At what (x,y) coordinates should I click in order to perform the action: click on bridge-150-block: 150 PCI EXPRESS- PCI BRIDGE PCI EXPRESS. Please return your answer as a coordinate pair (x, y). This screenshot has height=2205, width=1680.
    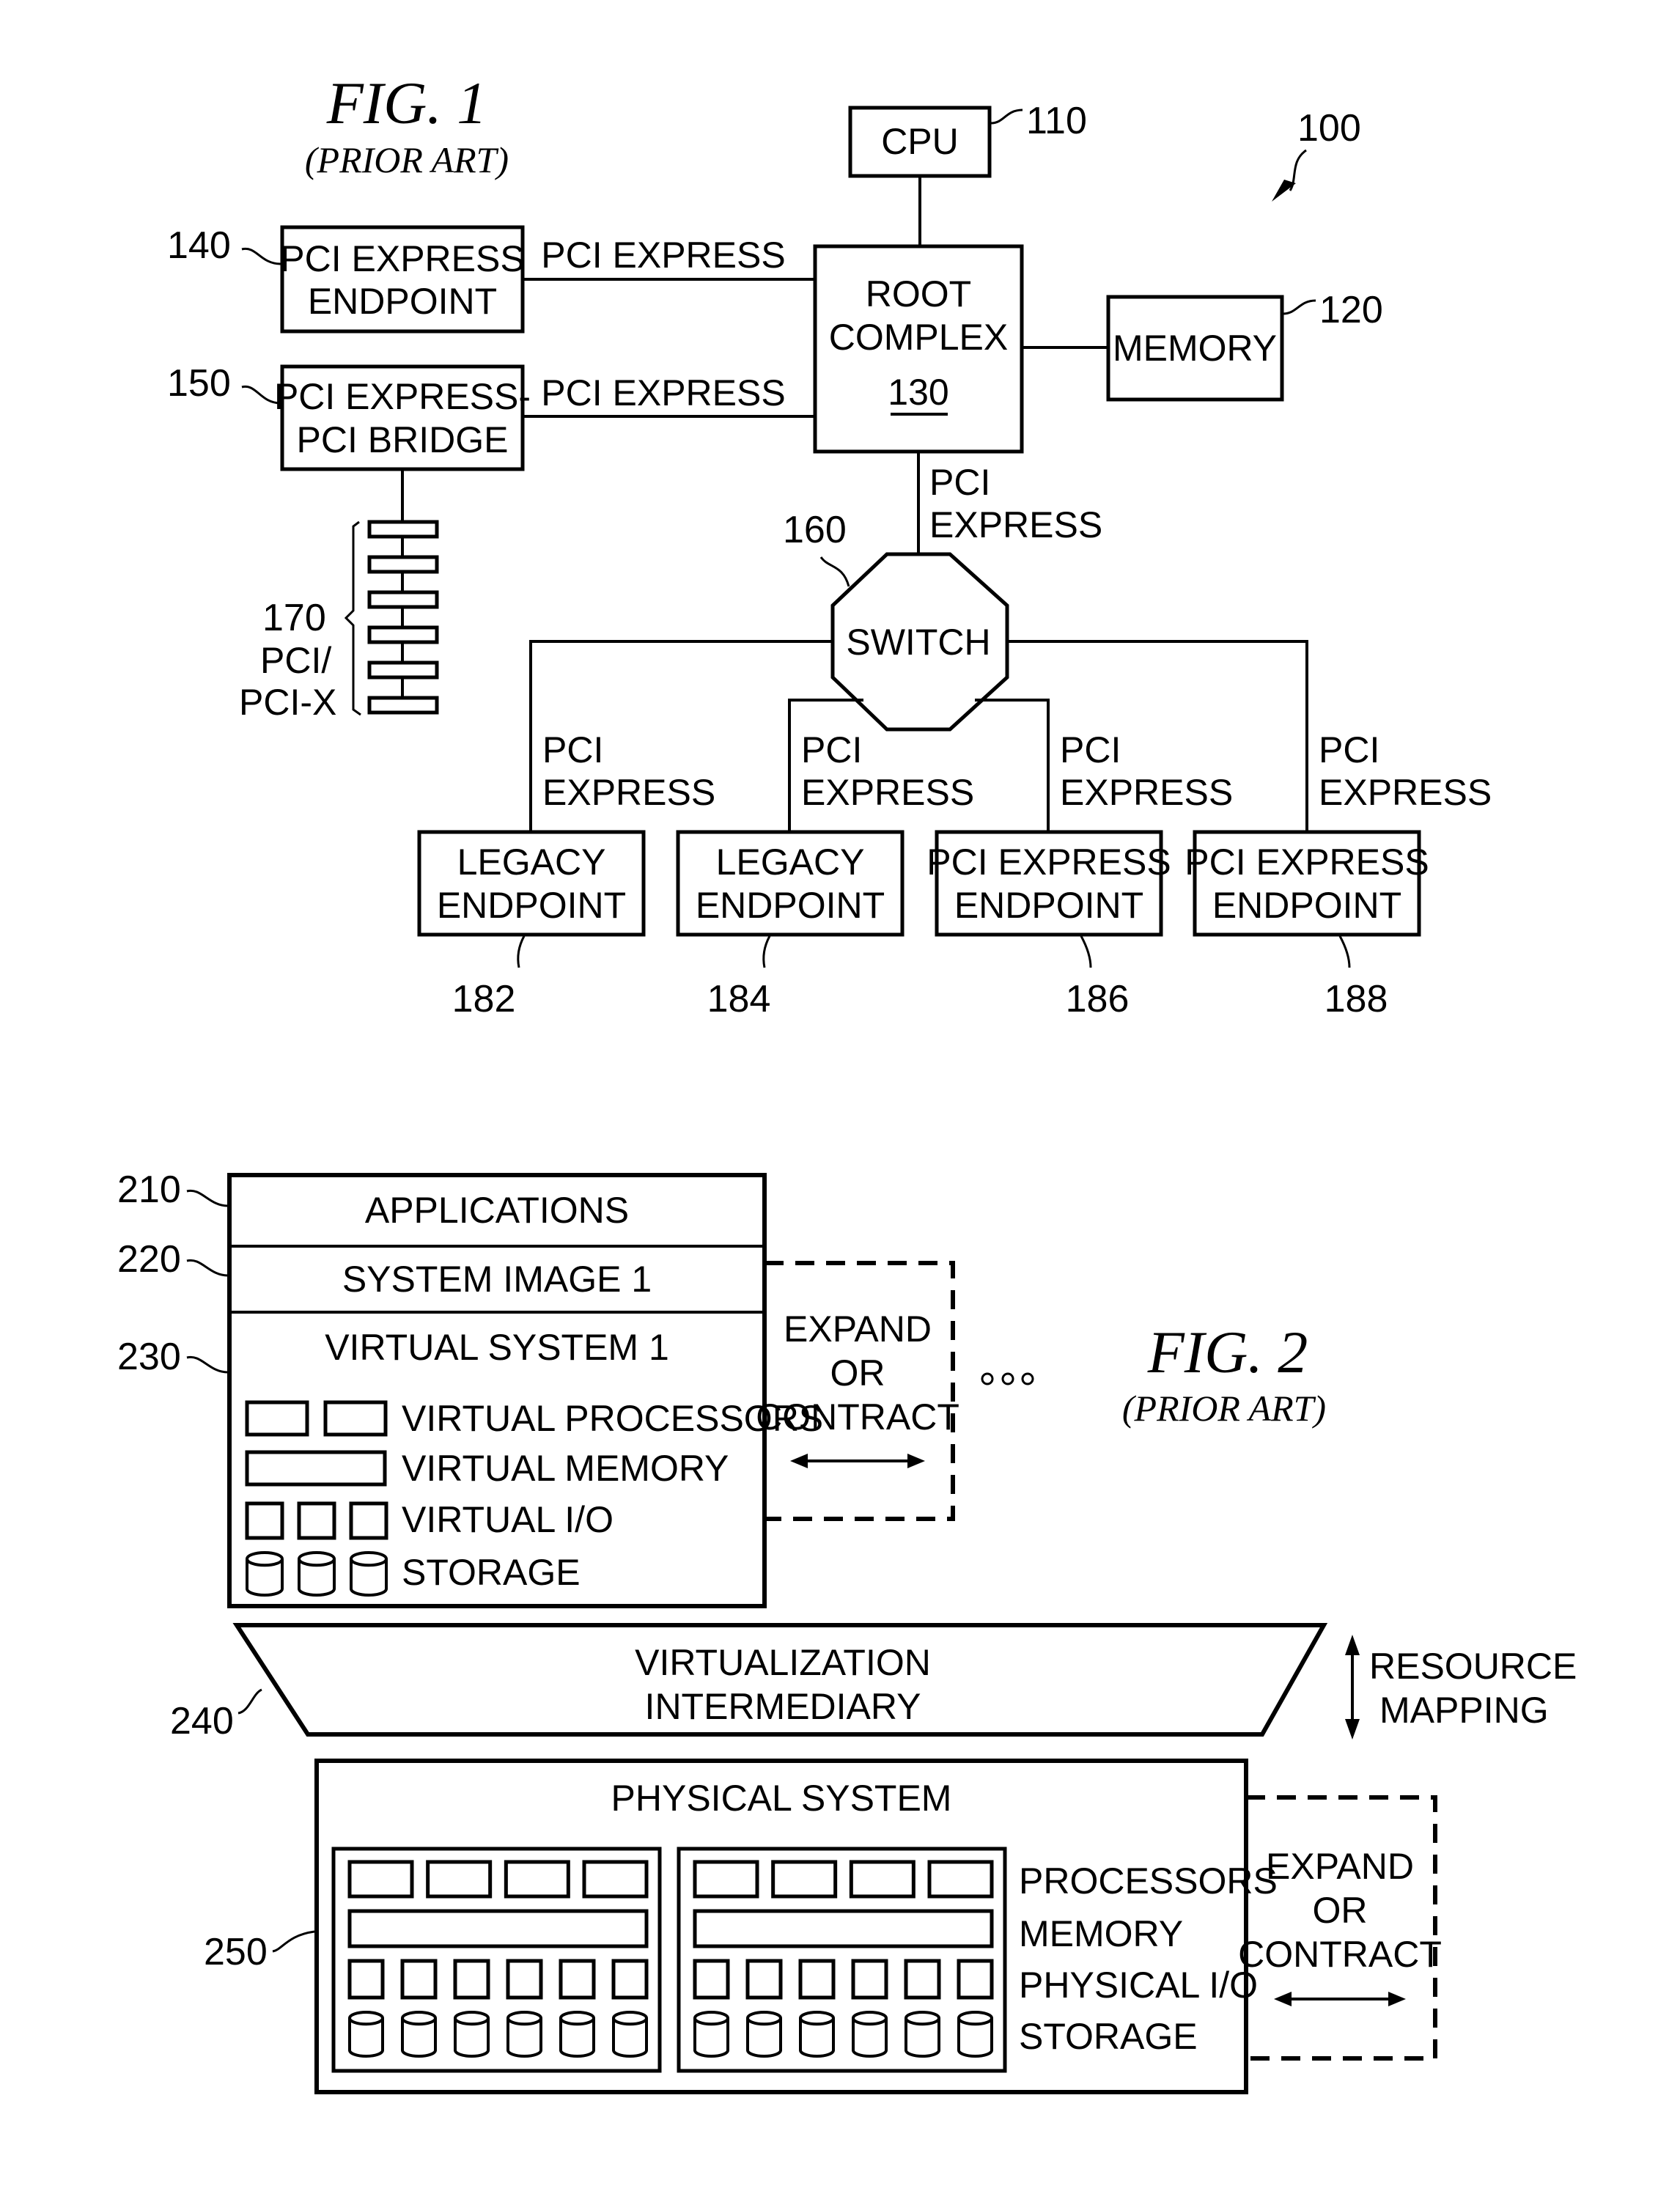
    Looking at the image, I should click on (491, 417).